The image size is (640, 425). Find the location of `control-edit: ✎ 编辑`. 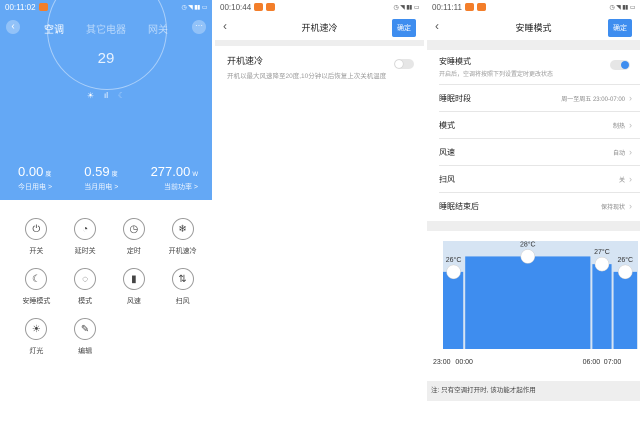

control-edit: ✎ 编辑 is located at coordinates (85, 337).